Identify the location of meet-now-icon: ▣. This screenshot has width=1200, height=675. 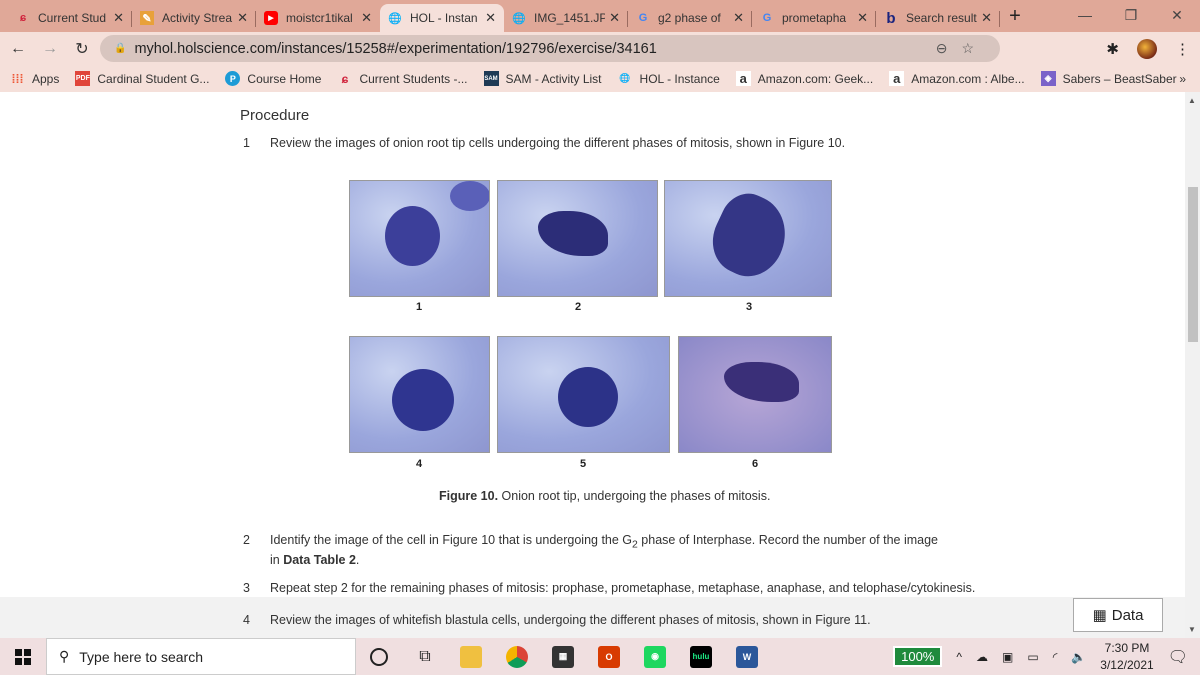
(1007, 657).